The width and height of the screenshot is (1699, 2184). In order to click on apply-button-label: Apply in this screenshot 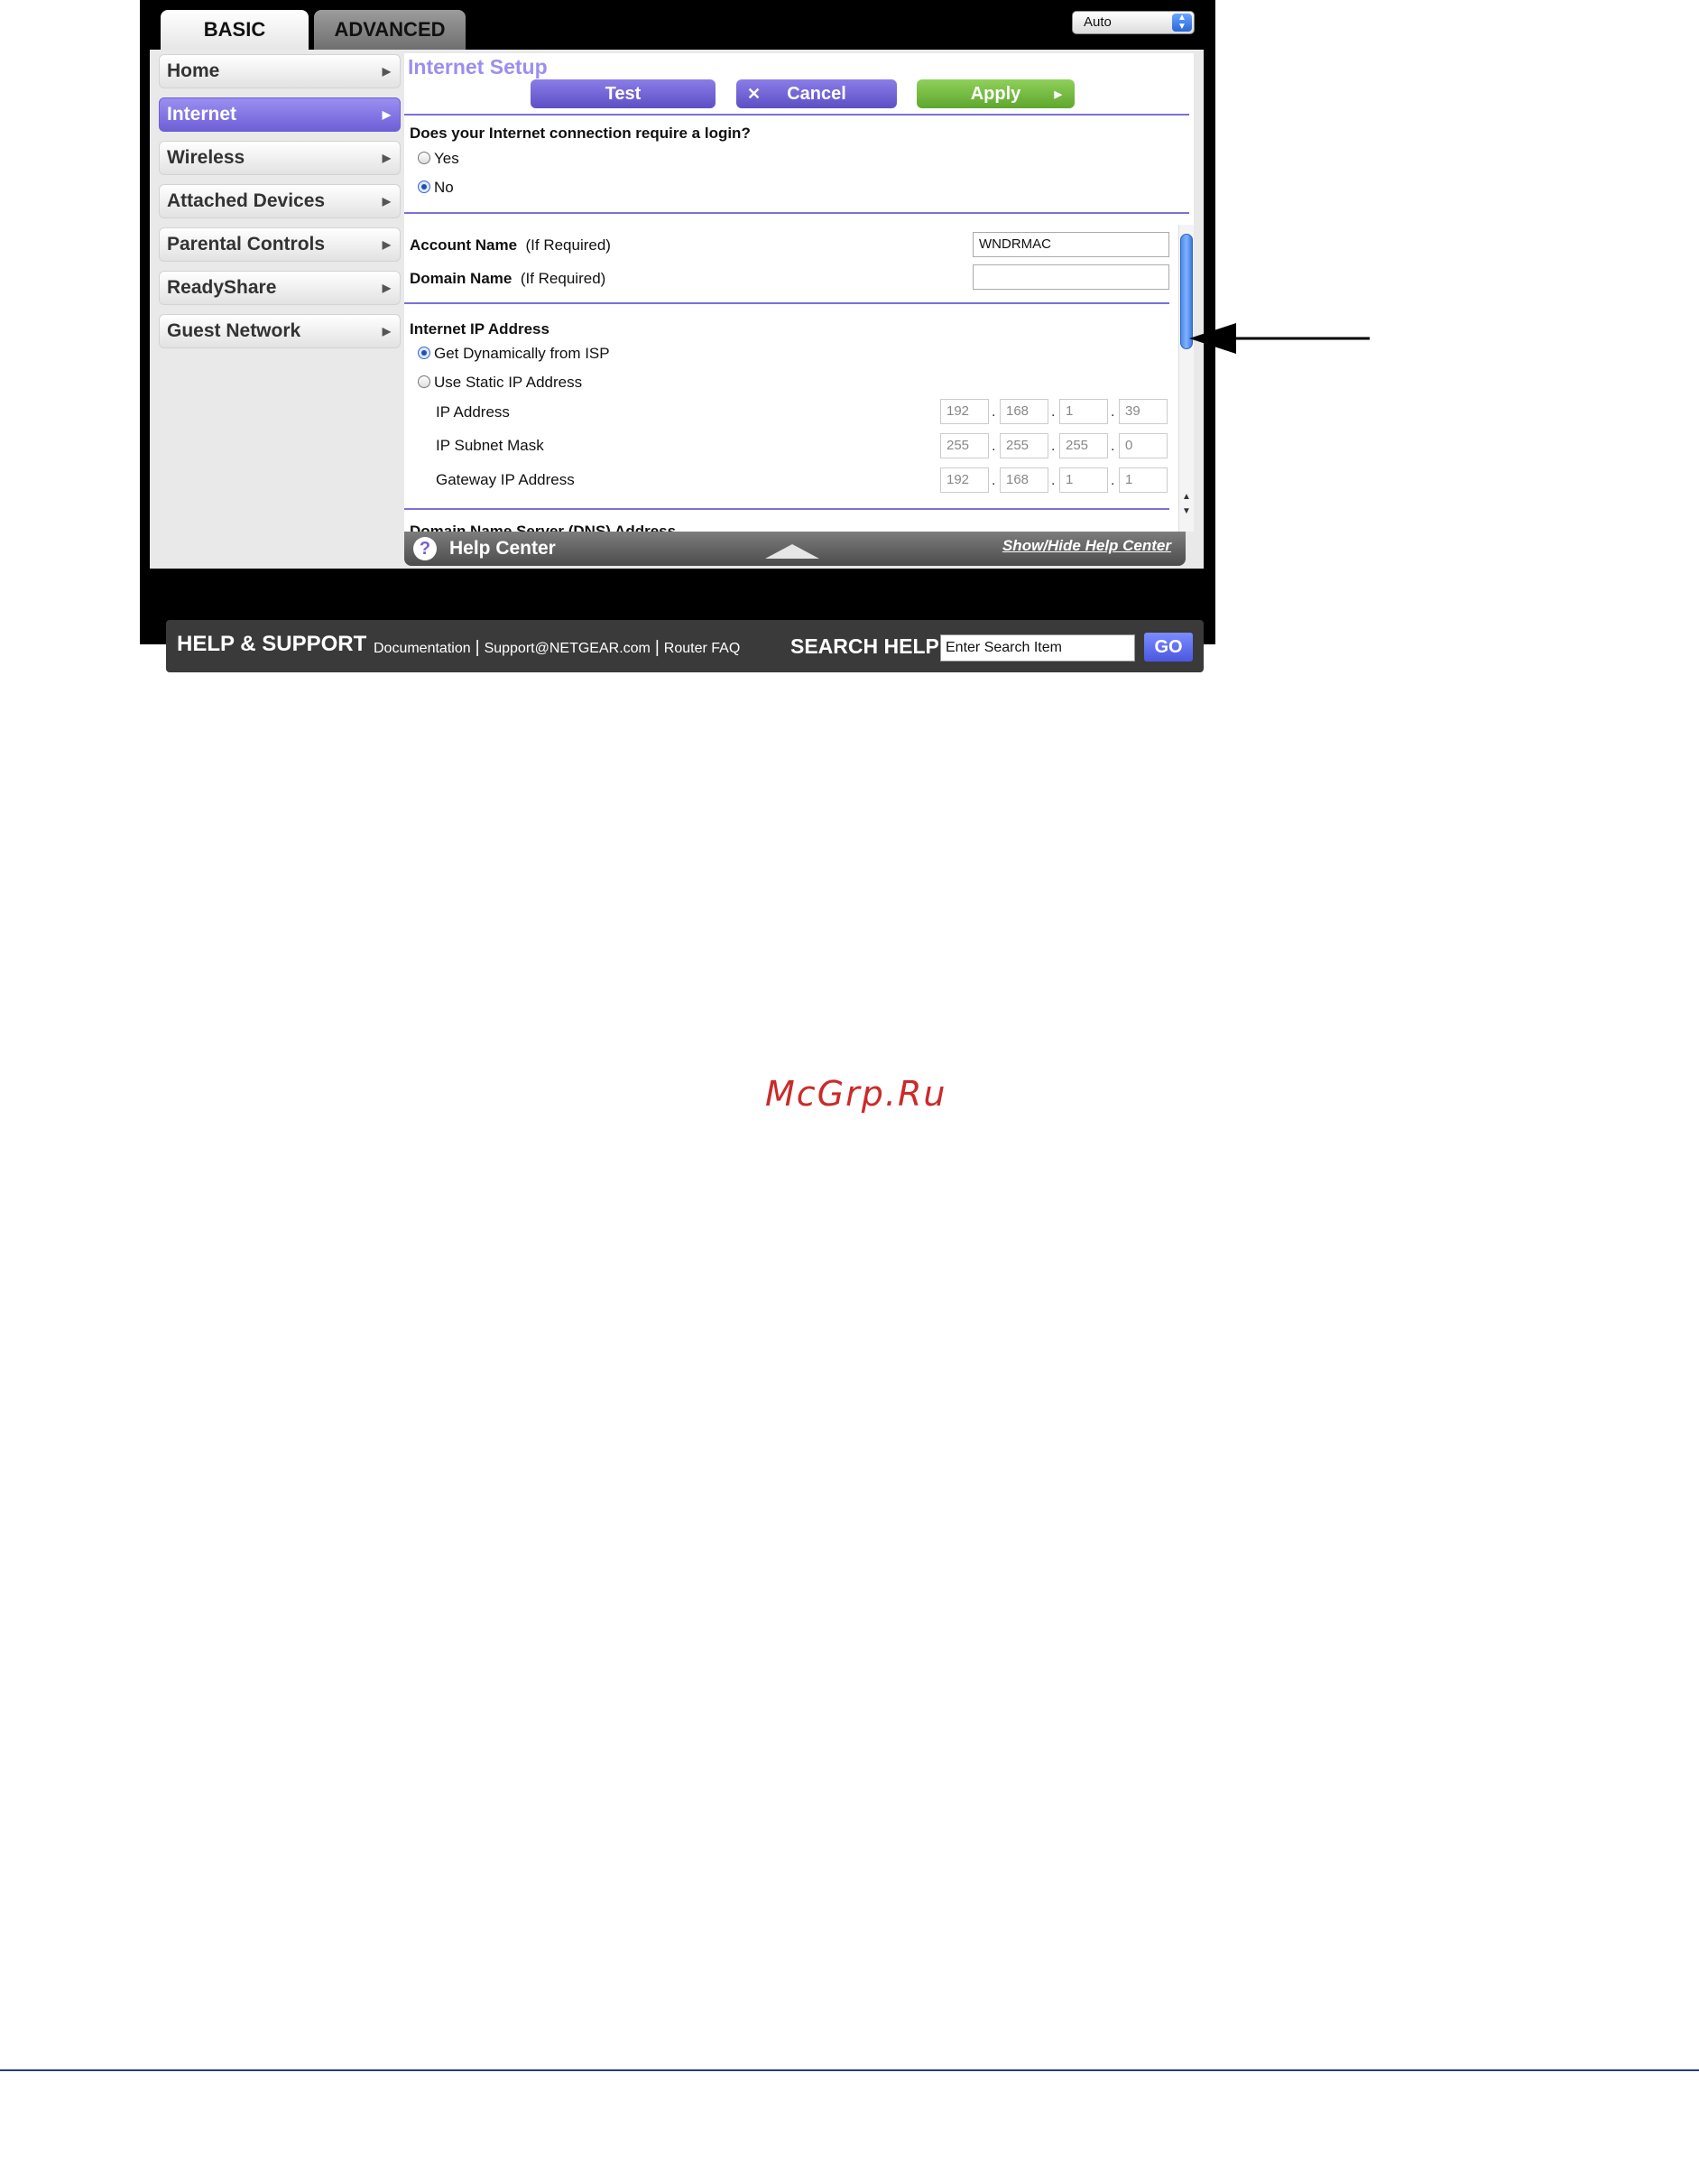, I will do `click(996, 93)`.